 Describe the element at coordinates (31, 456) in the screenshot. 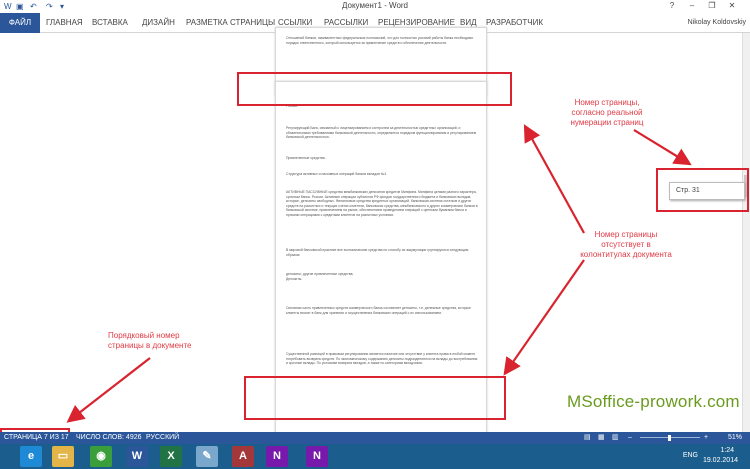

I see `ie-icon: e` at that location.